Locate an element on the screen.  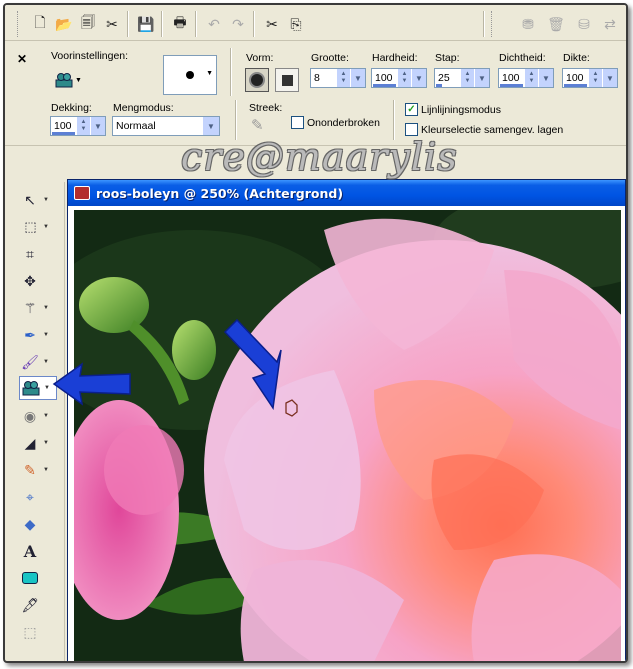
close-icon: ✕ is located at coordinates (22, 59).